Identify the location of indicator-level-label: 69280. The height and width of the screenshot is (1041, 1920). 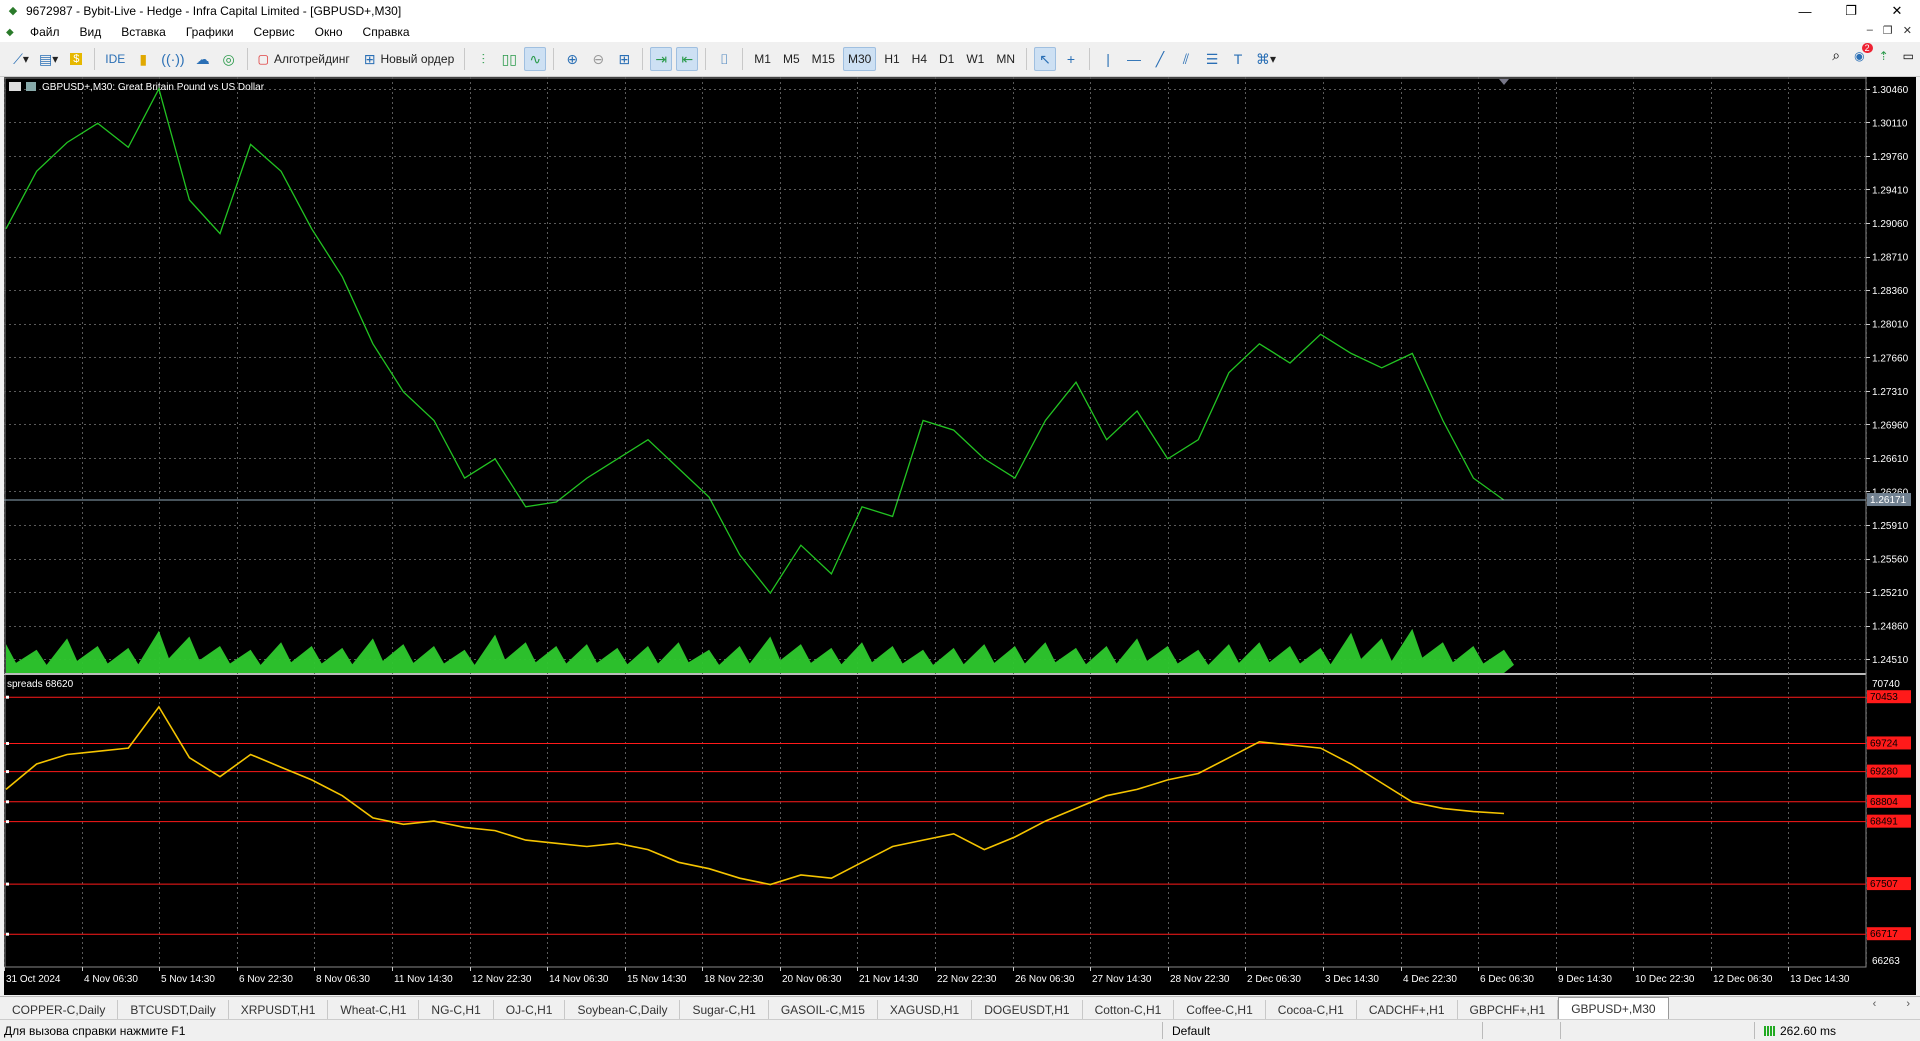
(1884, 772).